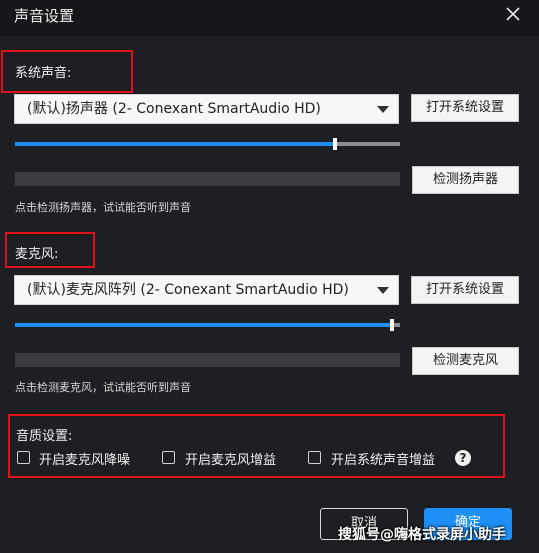 This screenshot has height=553, width=539. I want to click on noise-reduction-checkbox, so click(23, 457).